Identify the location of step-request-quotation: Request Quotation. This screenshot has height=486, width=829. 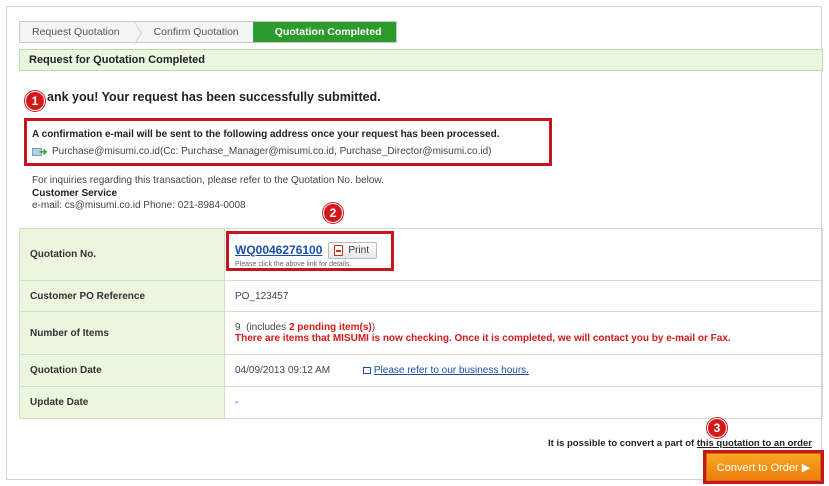
(81, 33).